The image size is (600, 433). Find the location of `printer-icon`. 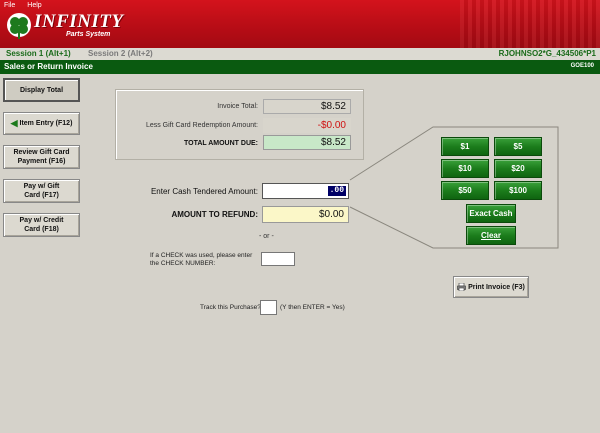

printer-icon is located at coordinates (461, 287).